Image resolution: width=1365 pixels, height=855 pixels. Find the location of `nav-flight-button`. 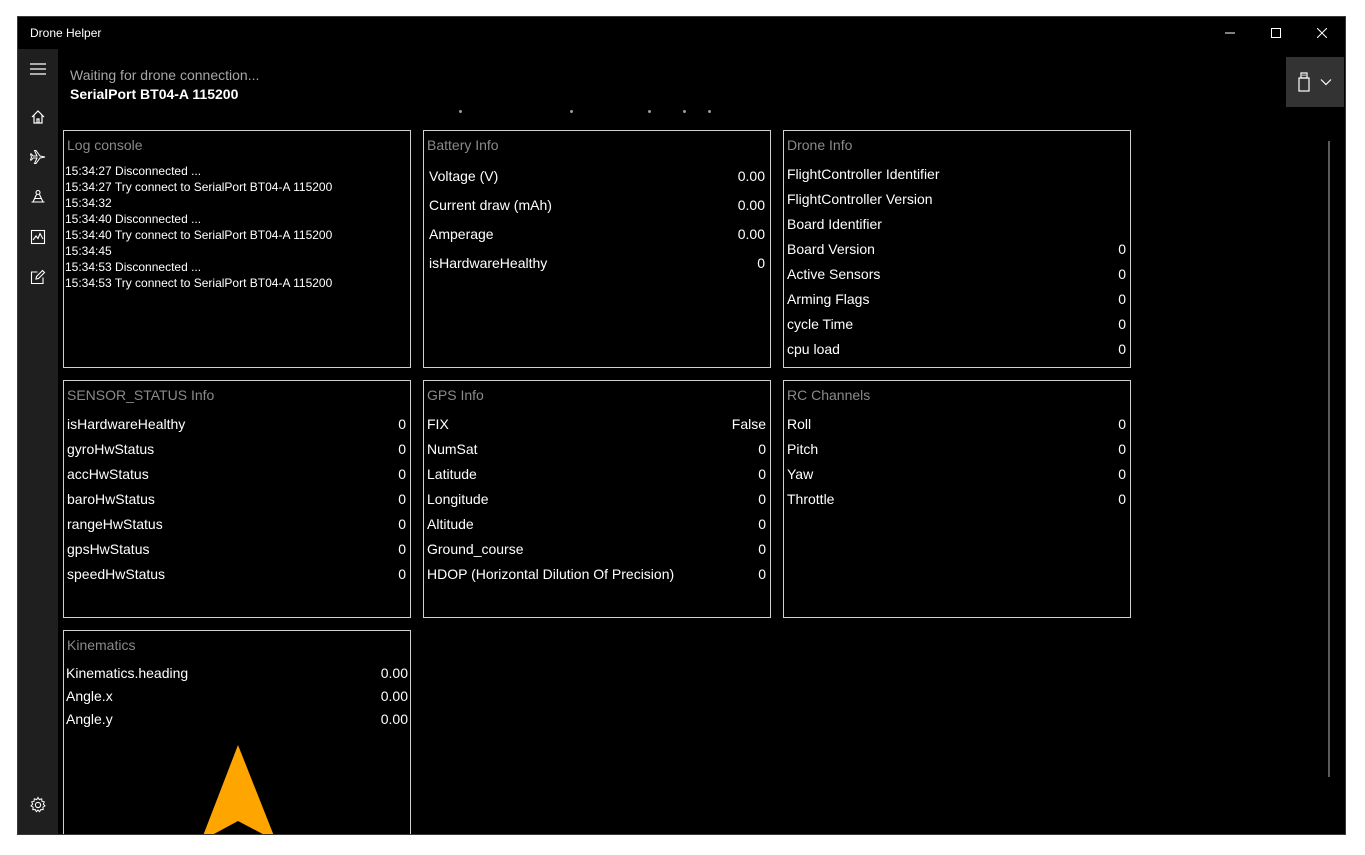

nav-flight-button is located at coordinates (38, 157).